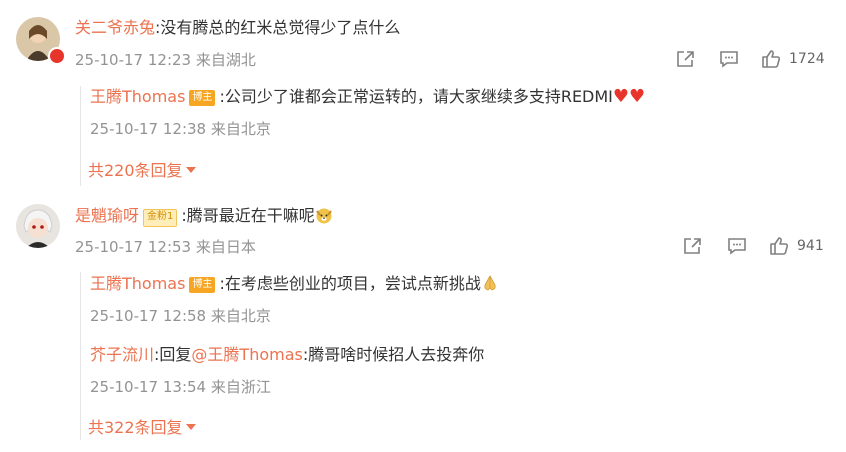 The height and width of the screenshot is (452, 846). I want to click on reply-meta: 25-10-17 12:58 来自北京, so click(180, 316).